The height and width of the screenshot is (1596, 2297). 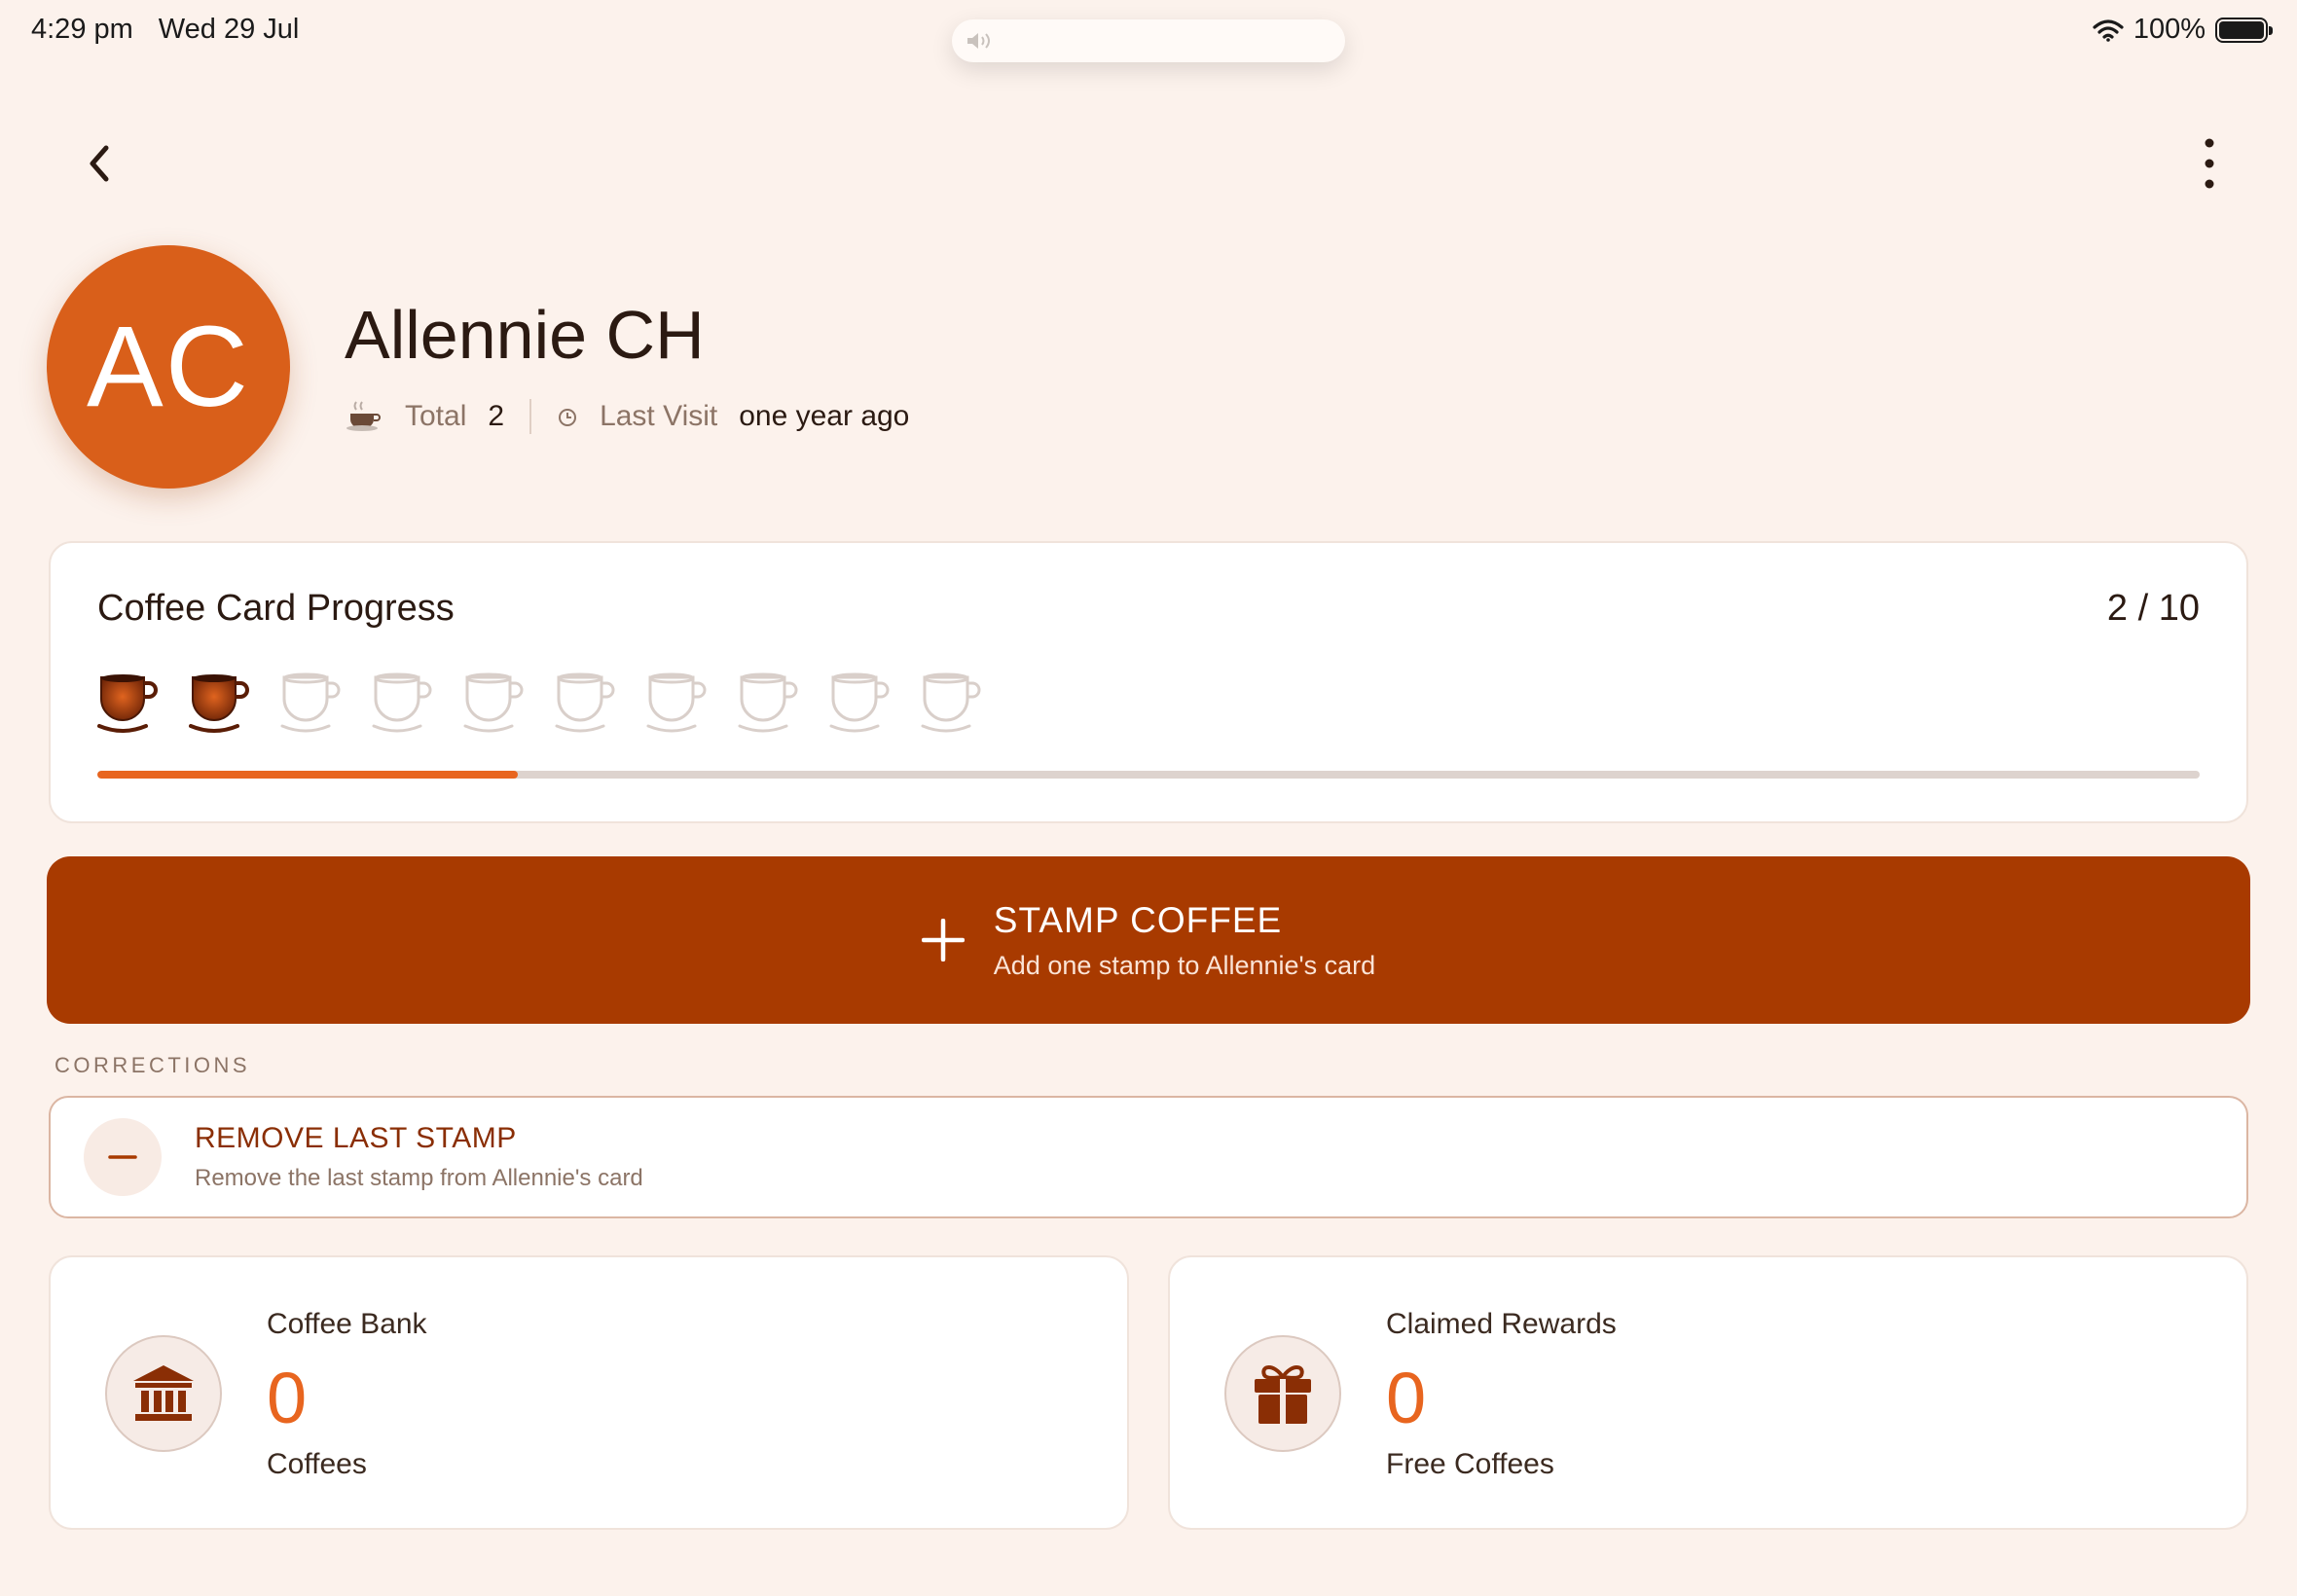 What do you see at coordinates (825, 416) in the screenshot?
I see `last-visit-value: one year ago` at bounding box center [825, 416].